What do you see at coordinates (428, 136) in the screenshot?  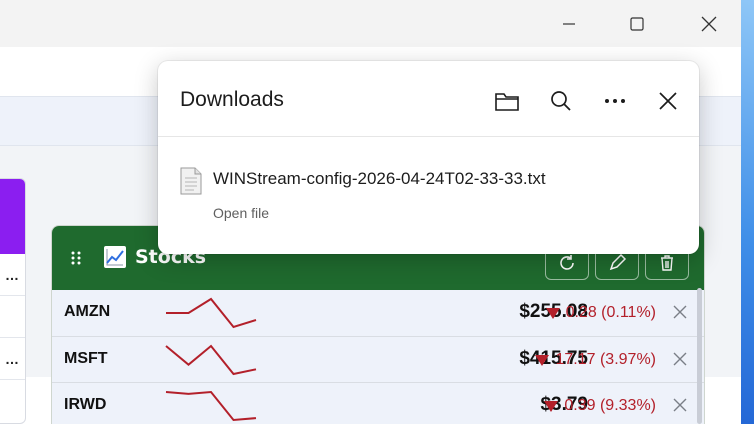 I see `downloads-divider` at bounding box center [428, 136].